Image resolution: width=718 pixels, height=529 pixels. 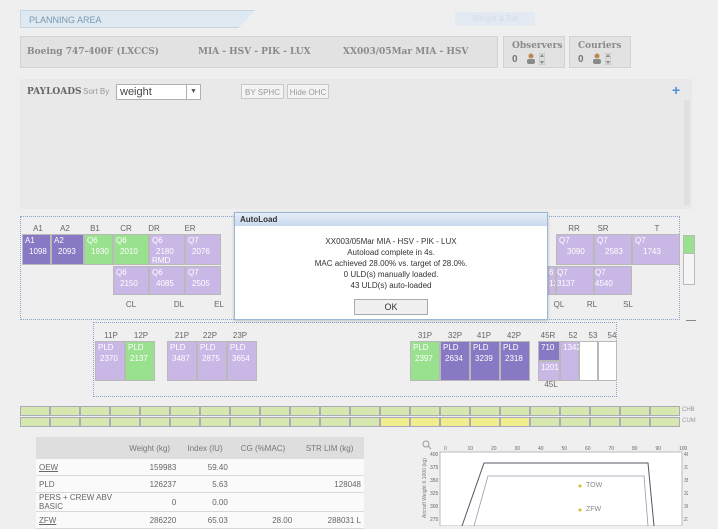 What do you see at coordinates (131, 249) in the screenshot?
I see `uld-cell-cr: Q6 2010` at bounding box center [131, 249].